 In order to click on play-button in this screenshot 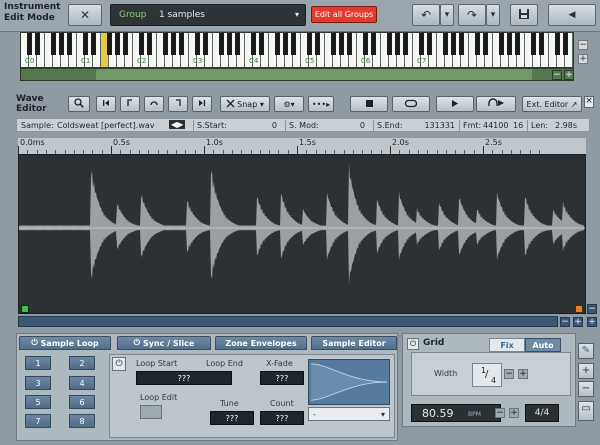, I will do `click(455, 104)`.